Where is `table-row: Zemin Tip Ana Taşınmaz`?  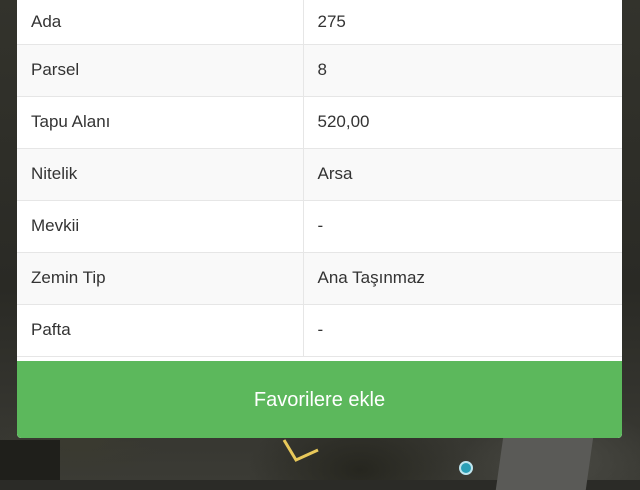 table-row: Zemin Tip Ana Taşınmaz is located at coordinates (319, 278).